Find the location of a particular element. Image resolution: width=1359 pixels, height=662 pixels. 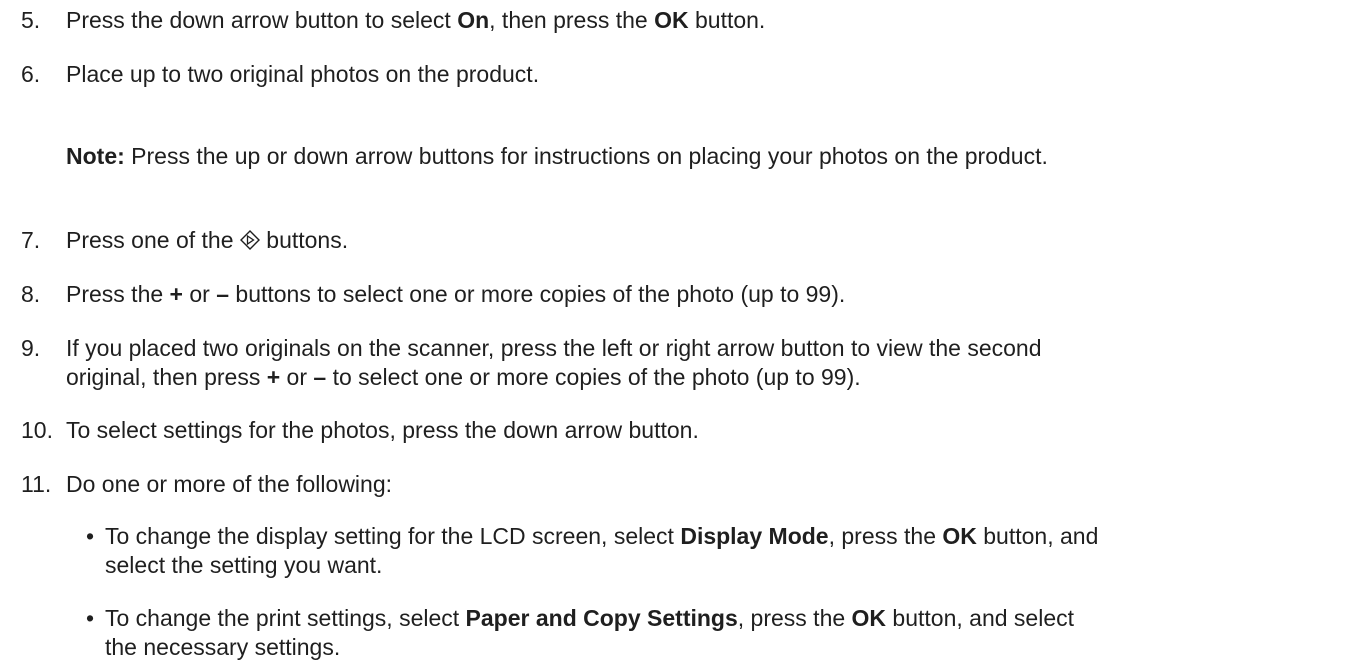

step-number: 8. is located at coordinates (31, 294).